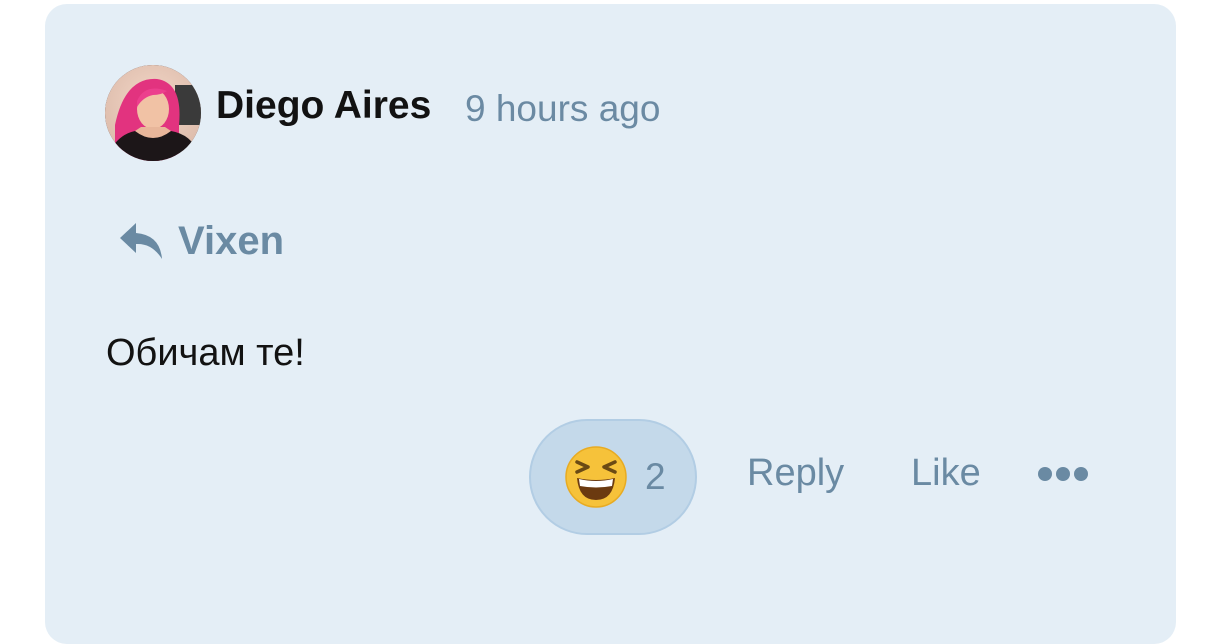  Describe the element at coordinates (655, 476) in the screenshot. I see `reaction-count: 2` at that location.